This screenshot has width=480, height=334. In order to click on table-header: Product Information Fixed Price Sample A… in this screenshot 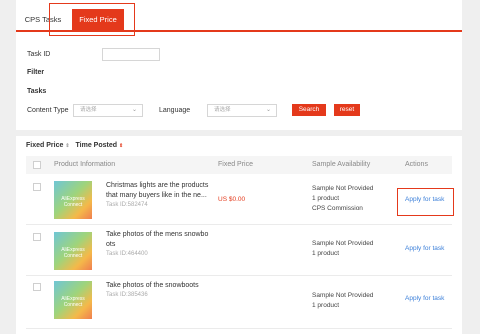, I will do `click(239, 165)`.